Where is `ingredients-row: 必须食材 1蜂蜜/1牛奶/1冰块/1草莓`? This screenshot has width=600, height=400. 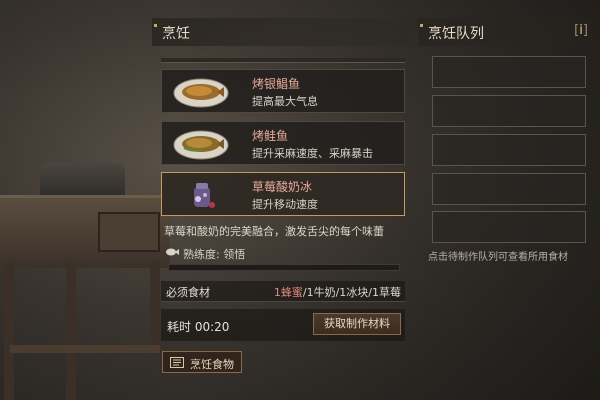
ingredients-row: 必须食材 1蜂蜜/1牛奶/1冰块/1草莓 is located at coordinates (283, 291).